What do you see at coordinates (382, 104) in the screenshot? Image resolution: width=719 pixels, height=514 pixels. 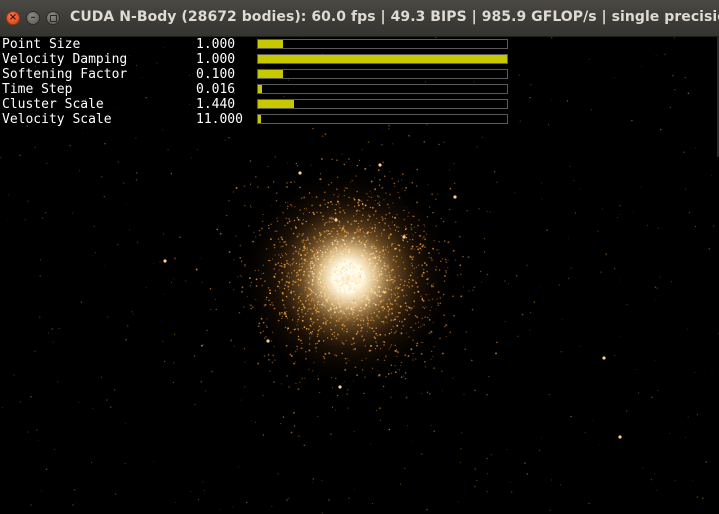 I see `cluster-scale-slider` at bounding box center [382, 104].